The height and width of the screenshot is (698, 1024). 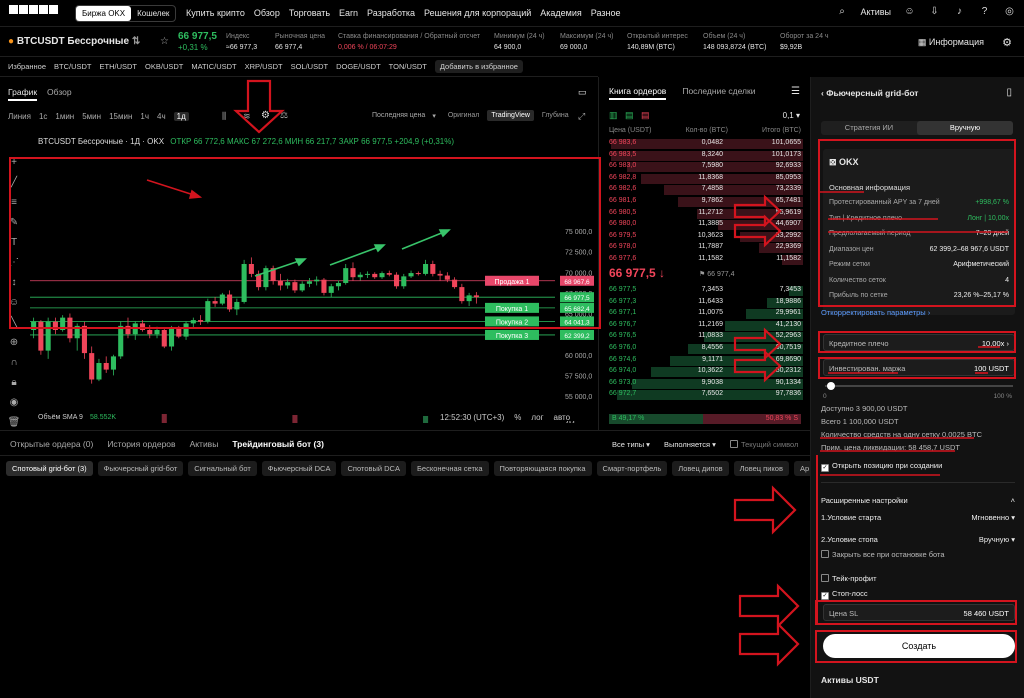 What do you see at coordinates (562, 417) in the screenshot?
I see `scale-option: авто` at bounding box center [562, 417].